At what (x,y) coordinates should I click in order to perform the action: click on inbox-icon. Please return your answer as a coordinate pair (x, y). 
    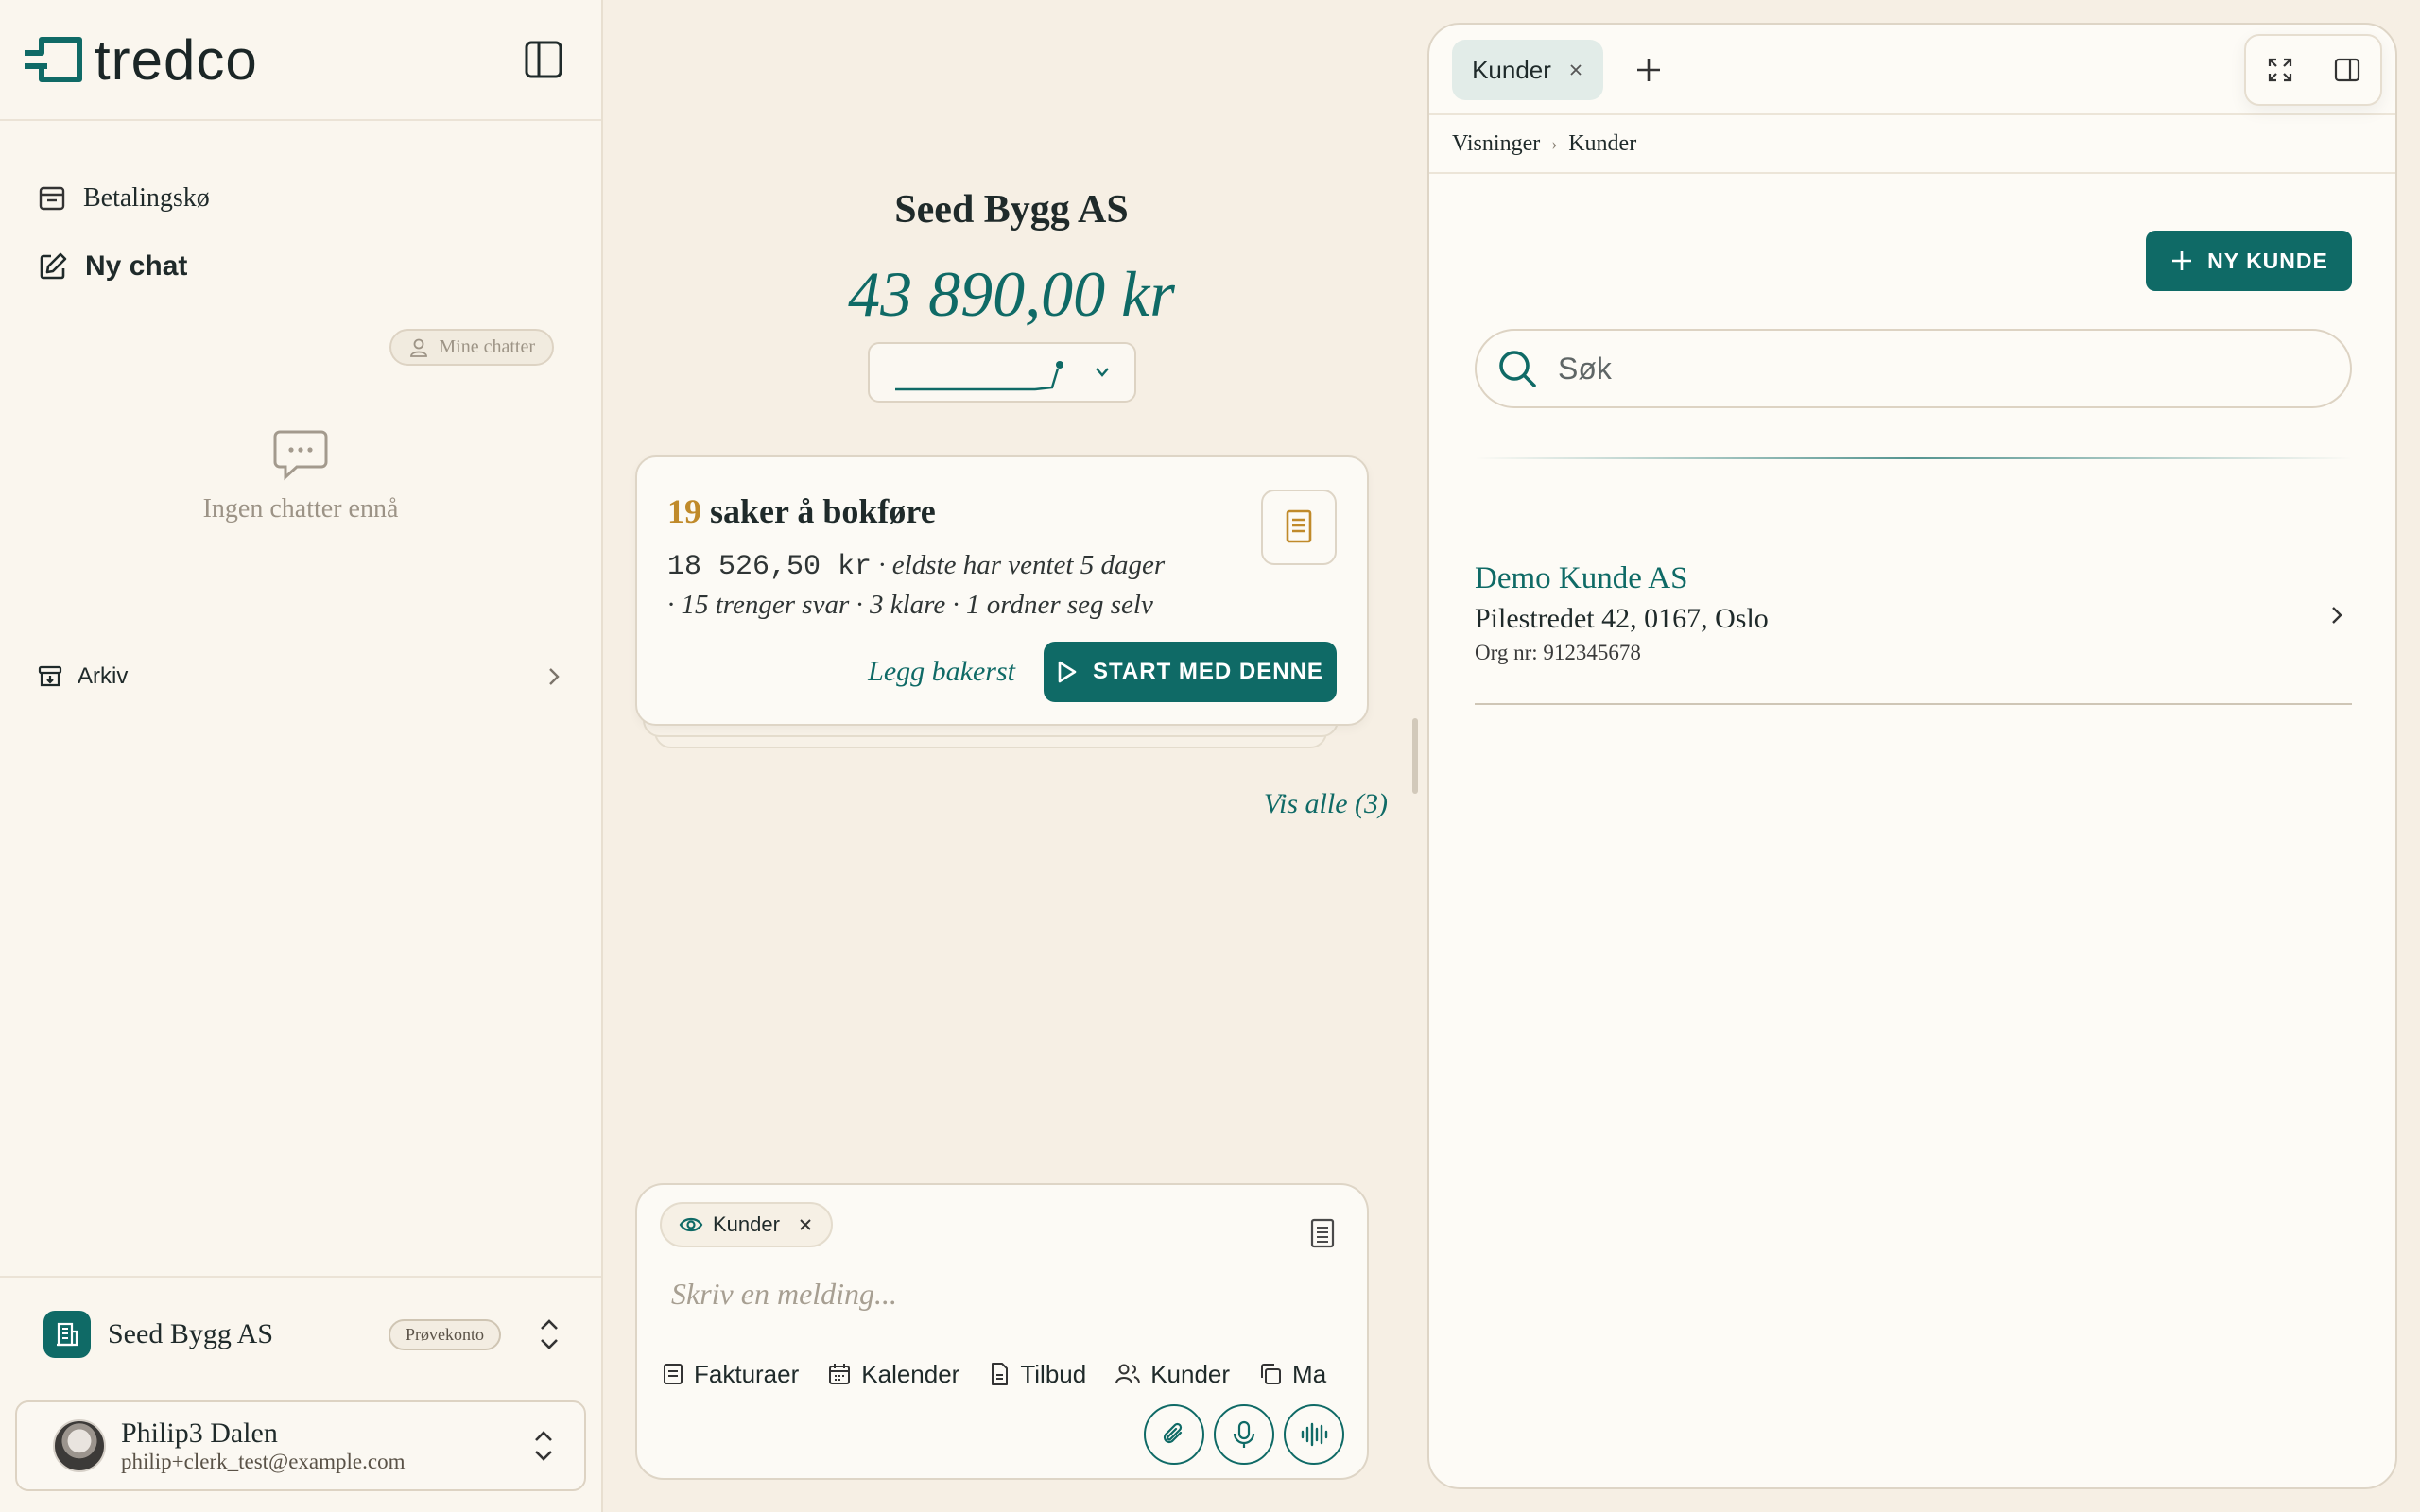
    Looking at the image, I should click on (52, 198).